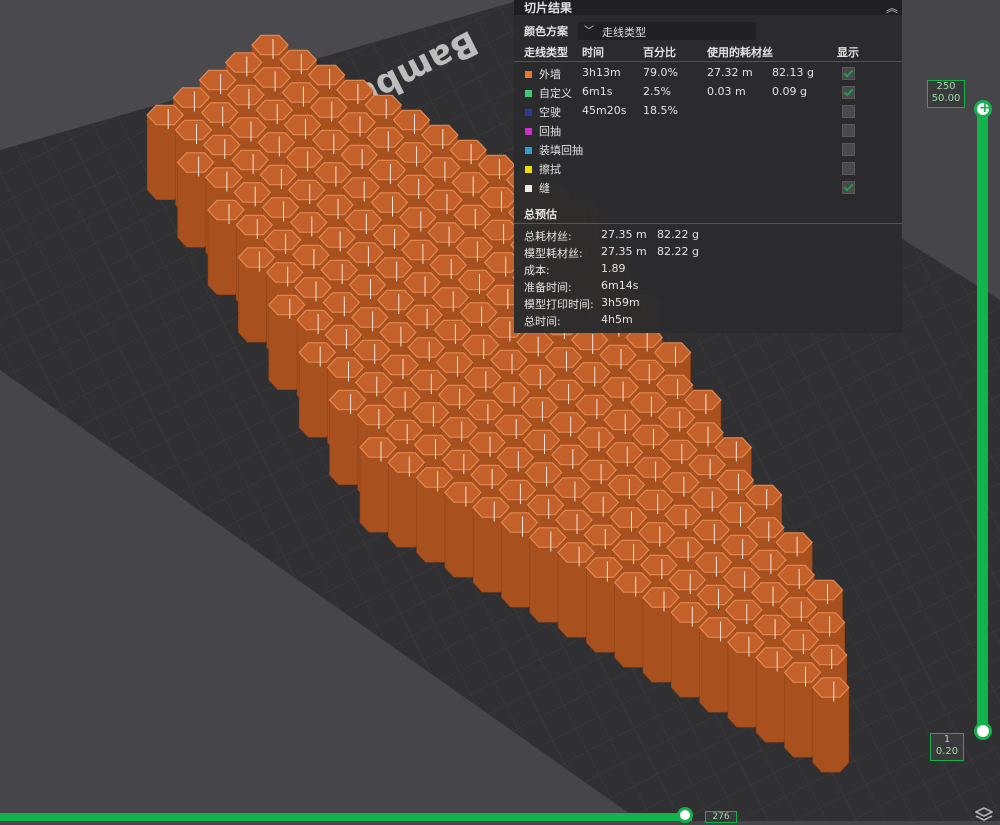  What do you see at coordinates (542, 321) in the screenshot?
I see `estimate-label: 总时间:` at bounding box center [542, 321].